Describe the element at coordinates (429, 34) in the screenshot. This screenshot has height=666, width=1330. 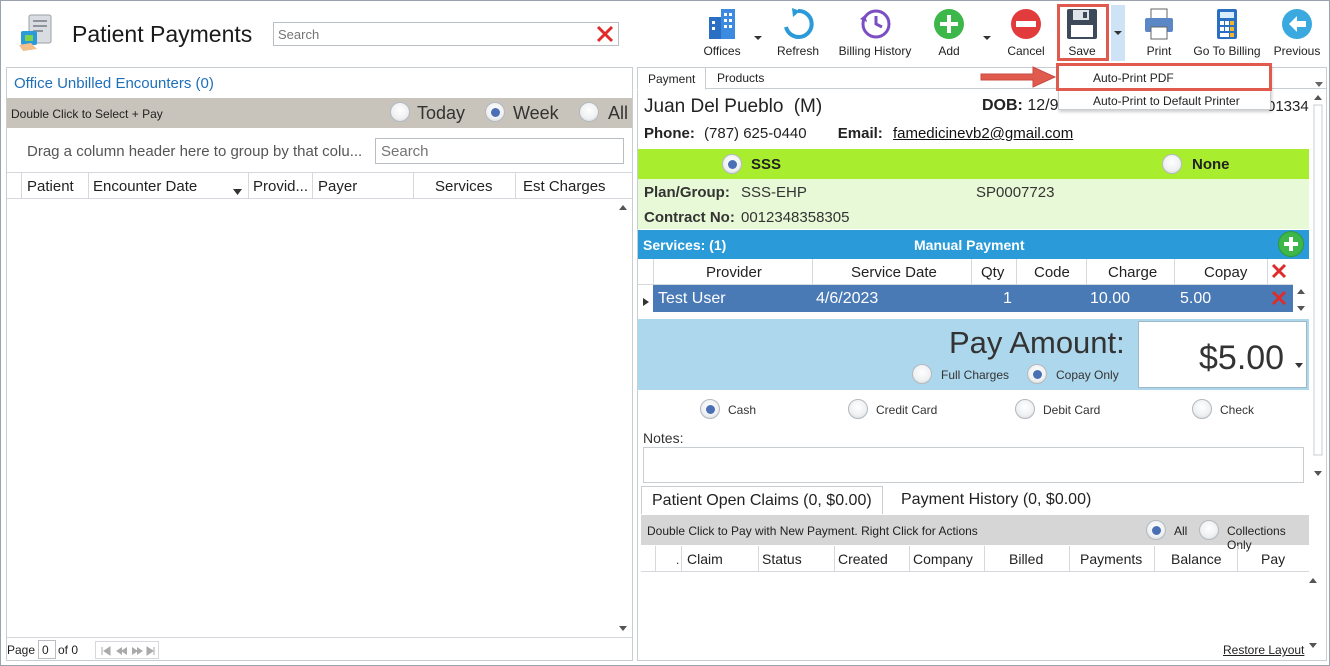
I see `search-input` at that location.